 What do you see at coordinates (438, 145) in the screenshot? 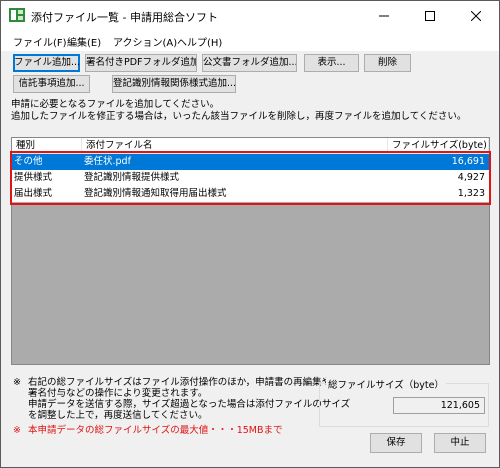
I see `column-header-filesize: ファイルサイズ(byte)` at bounding box center [438, 145].